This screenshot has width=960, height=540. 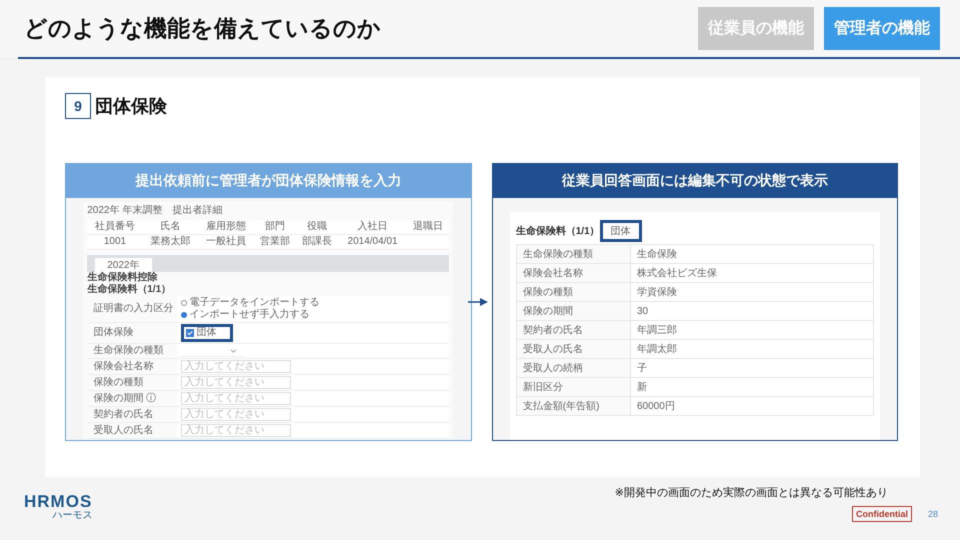 What do you see at coordinates (573, 406) in the screenshot?
I see `field-label: 支払金額(年告額)` at bounding box center [573, 406].